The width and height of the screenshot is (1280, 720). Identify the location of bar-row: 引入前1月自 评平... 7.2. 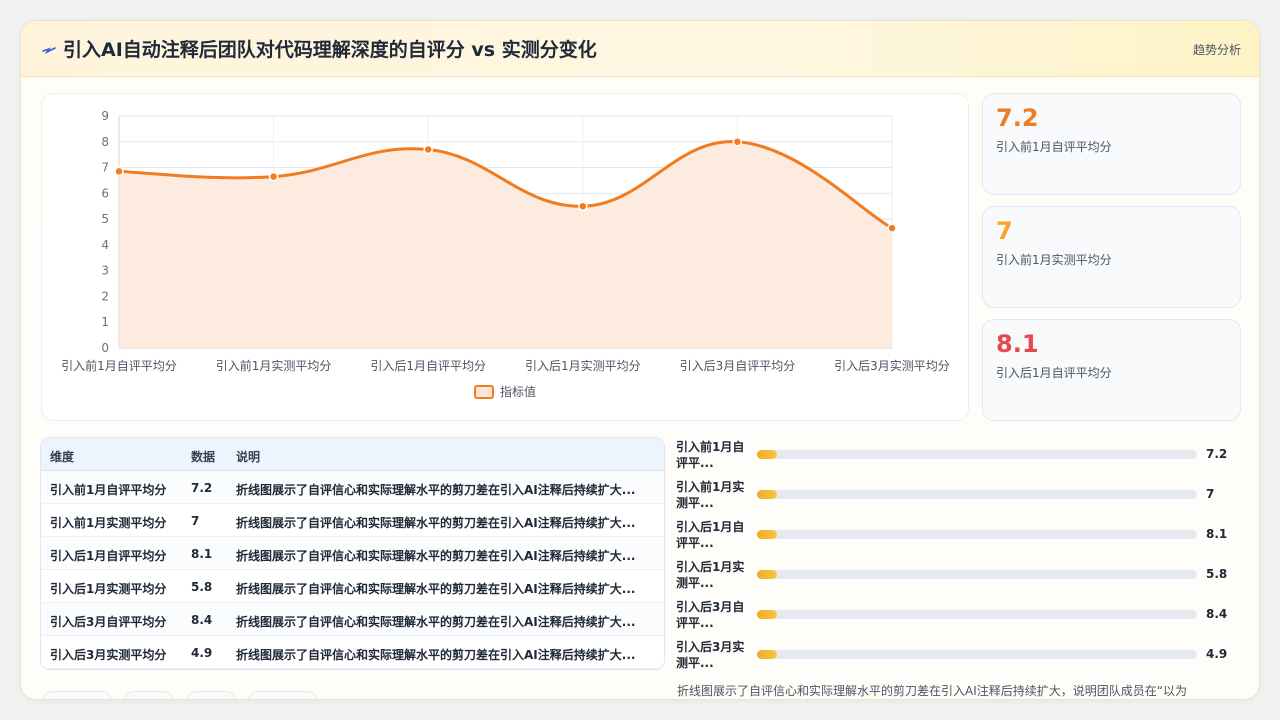
(961, 457).